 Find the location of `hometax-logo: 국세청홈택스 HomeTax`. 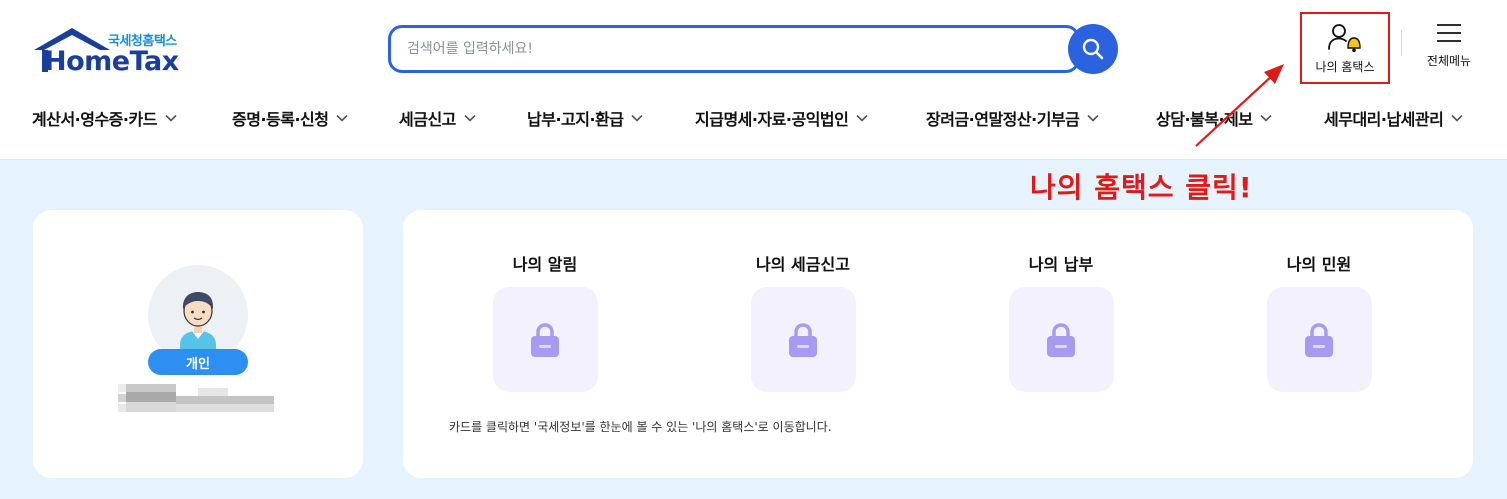

hometax-logo: 국세청홈택스 HomeTax is located at coordinates (108, 51).